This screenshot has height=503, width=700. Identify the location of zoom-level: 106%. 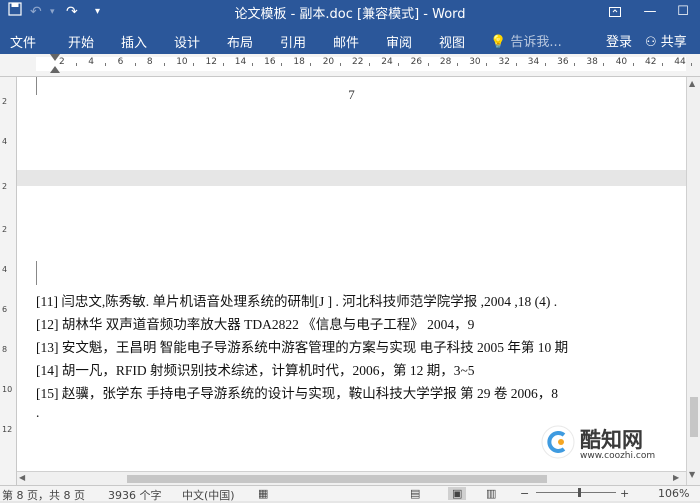
(673, 493).